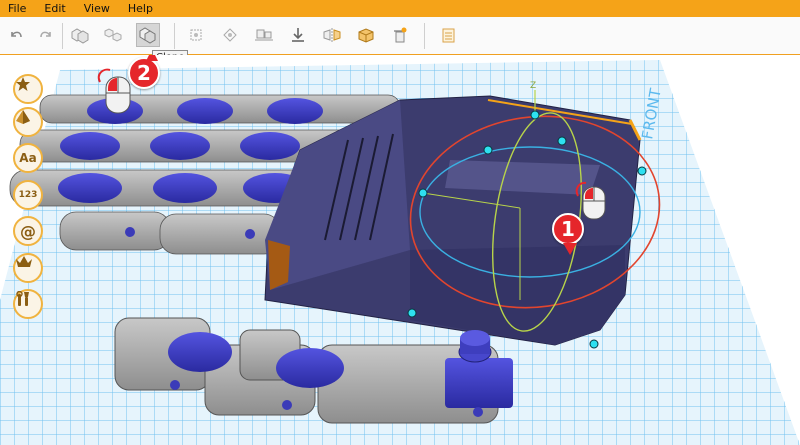  I want to click on tools-icon, so click(22, 298).